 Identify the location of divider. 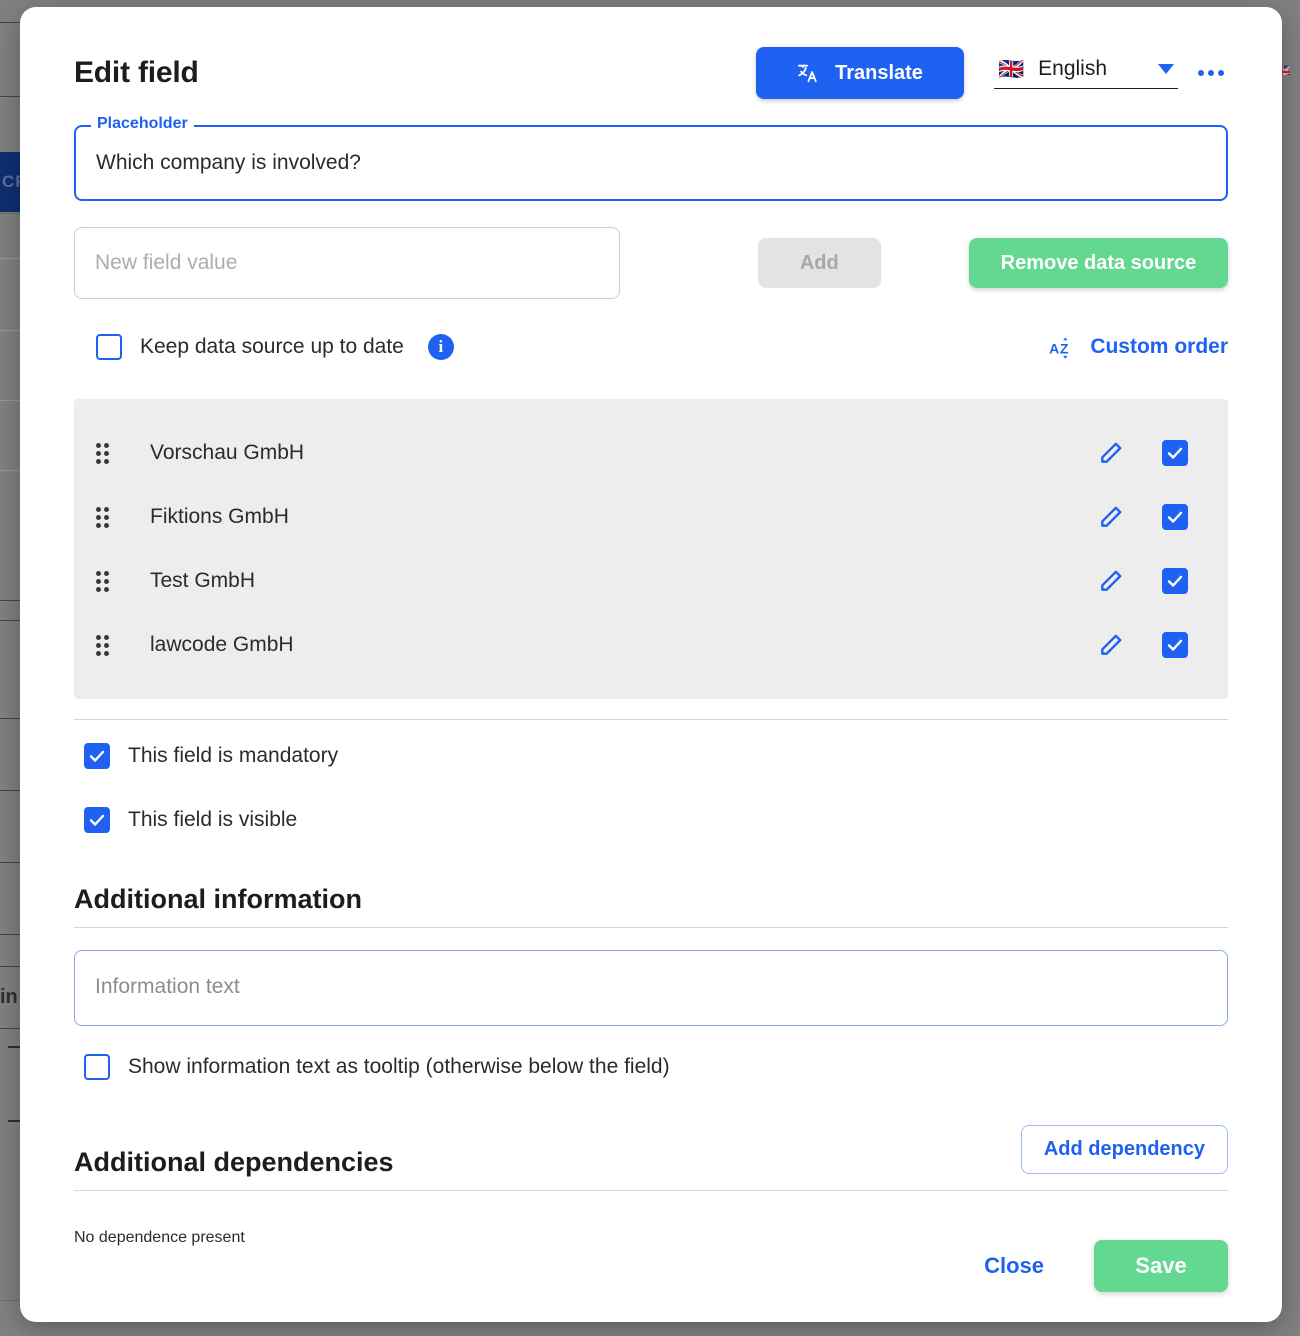
(651, 719).